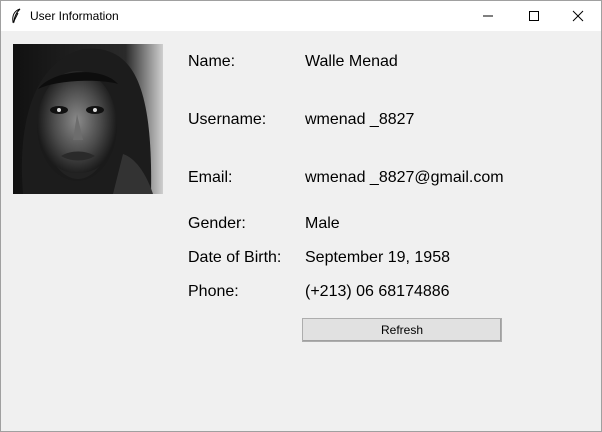 This screenshot has width=602, height=432. What do you see at coordinates (213, 291) in the screenshot?
I see `phone-label: Phone:` at bounding box center [213, 291].